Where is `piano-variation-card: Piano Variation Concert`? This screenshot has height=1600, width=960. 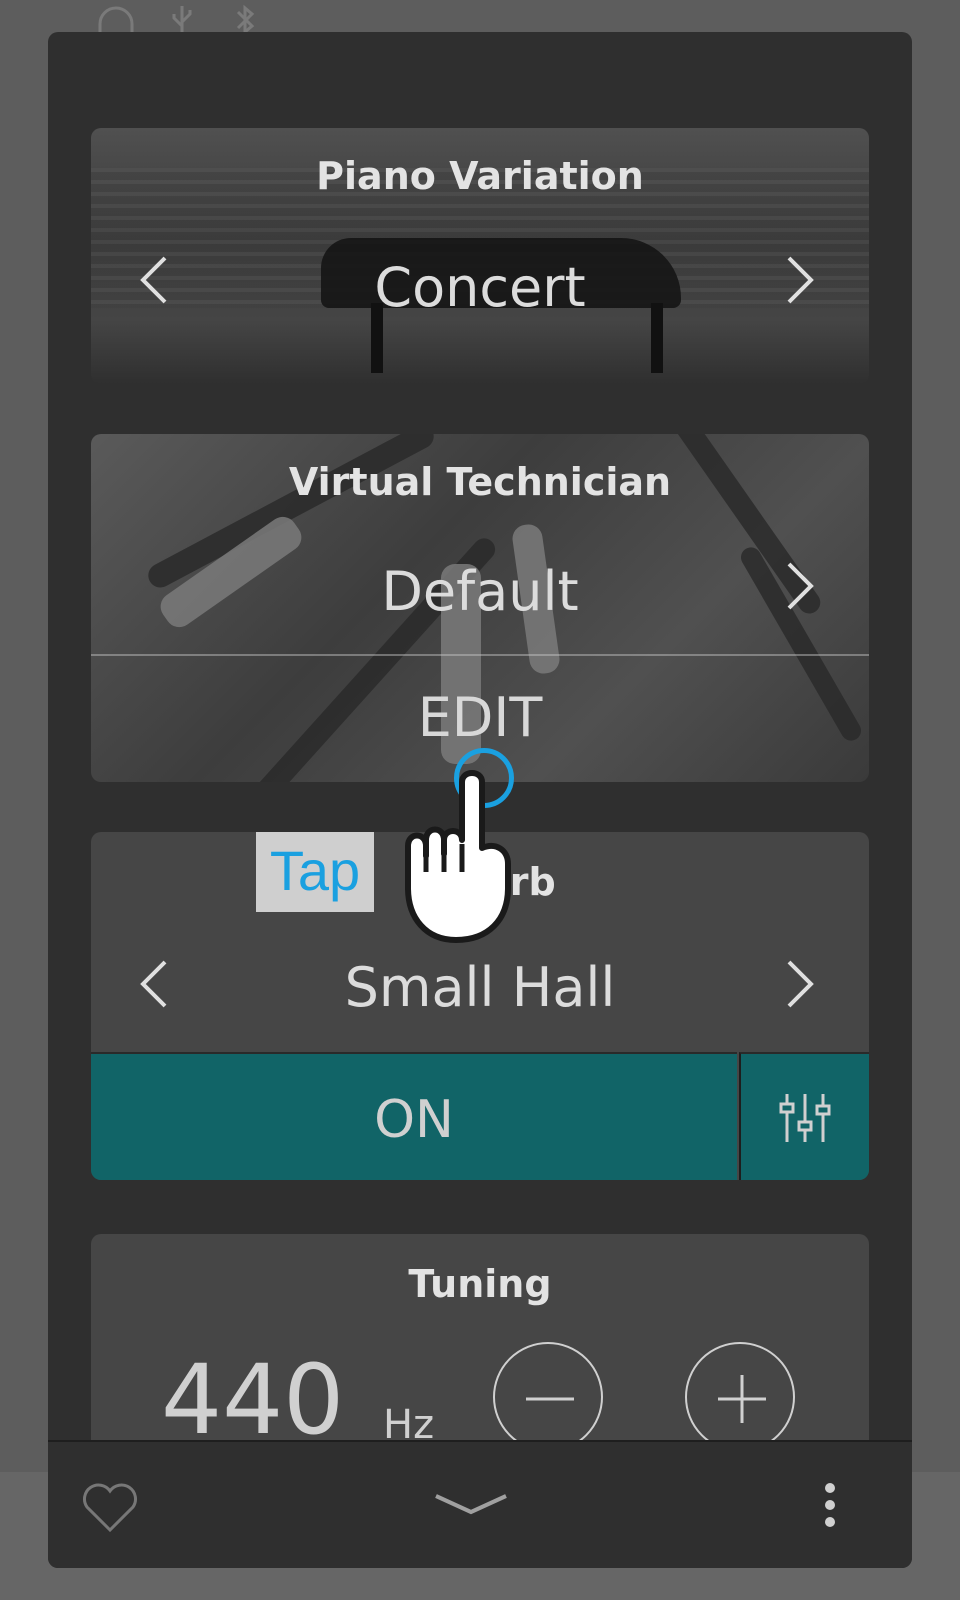
piano-variation-card: Piano Variation Concert is located at coordinates (480, 256).